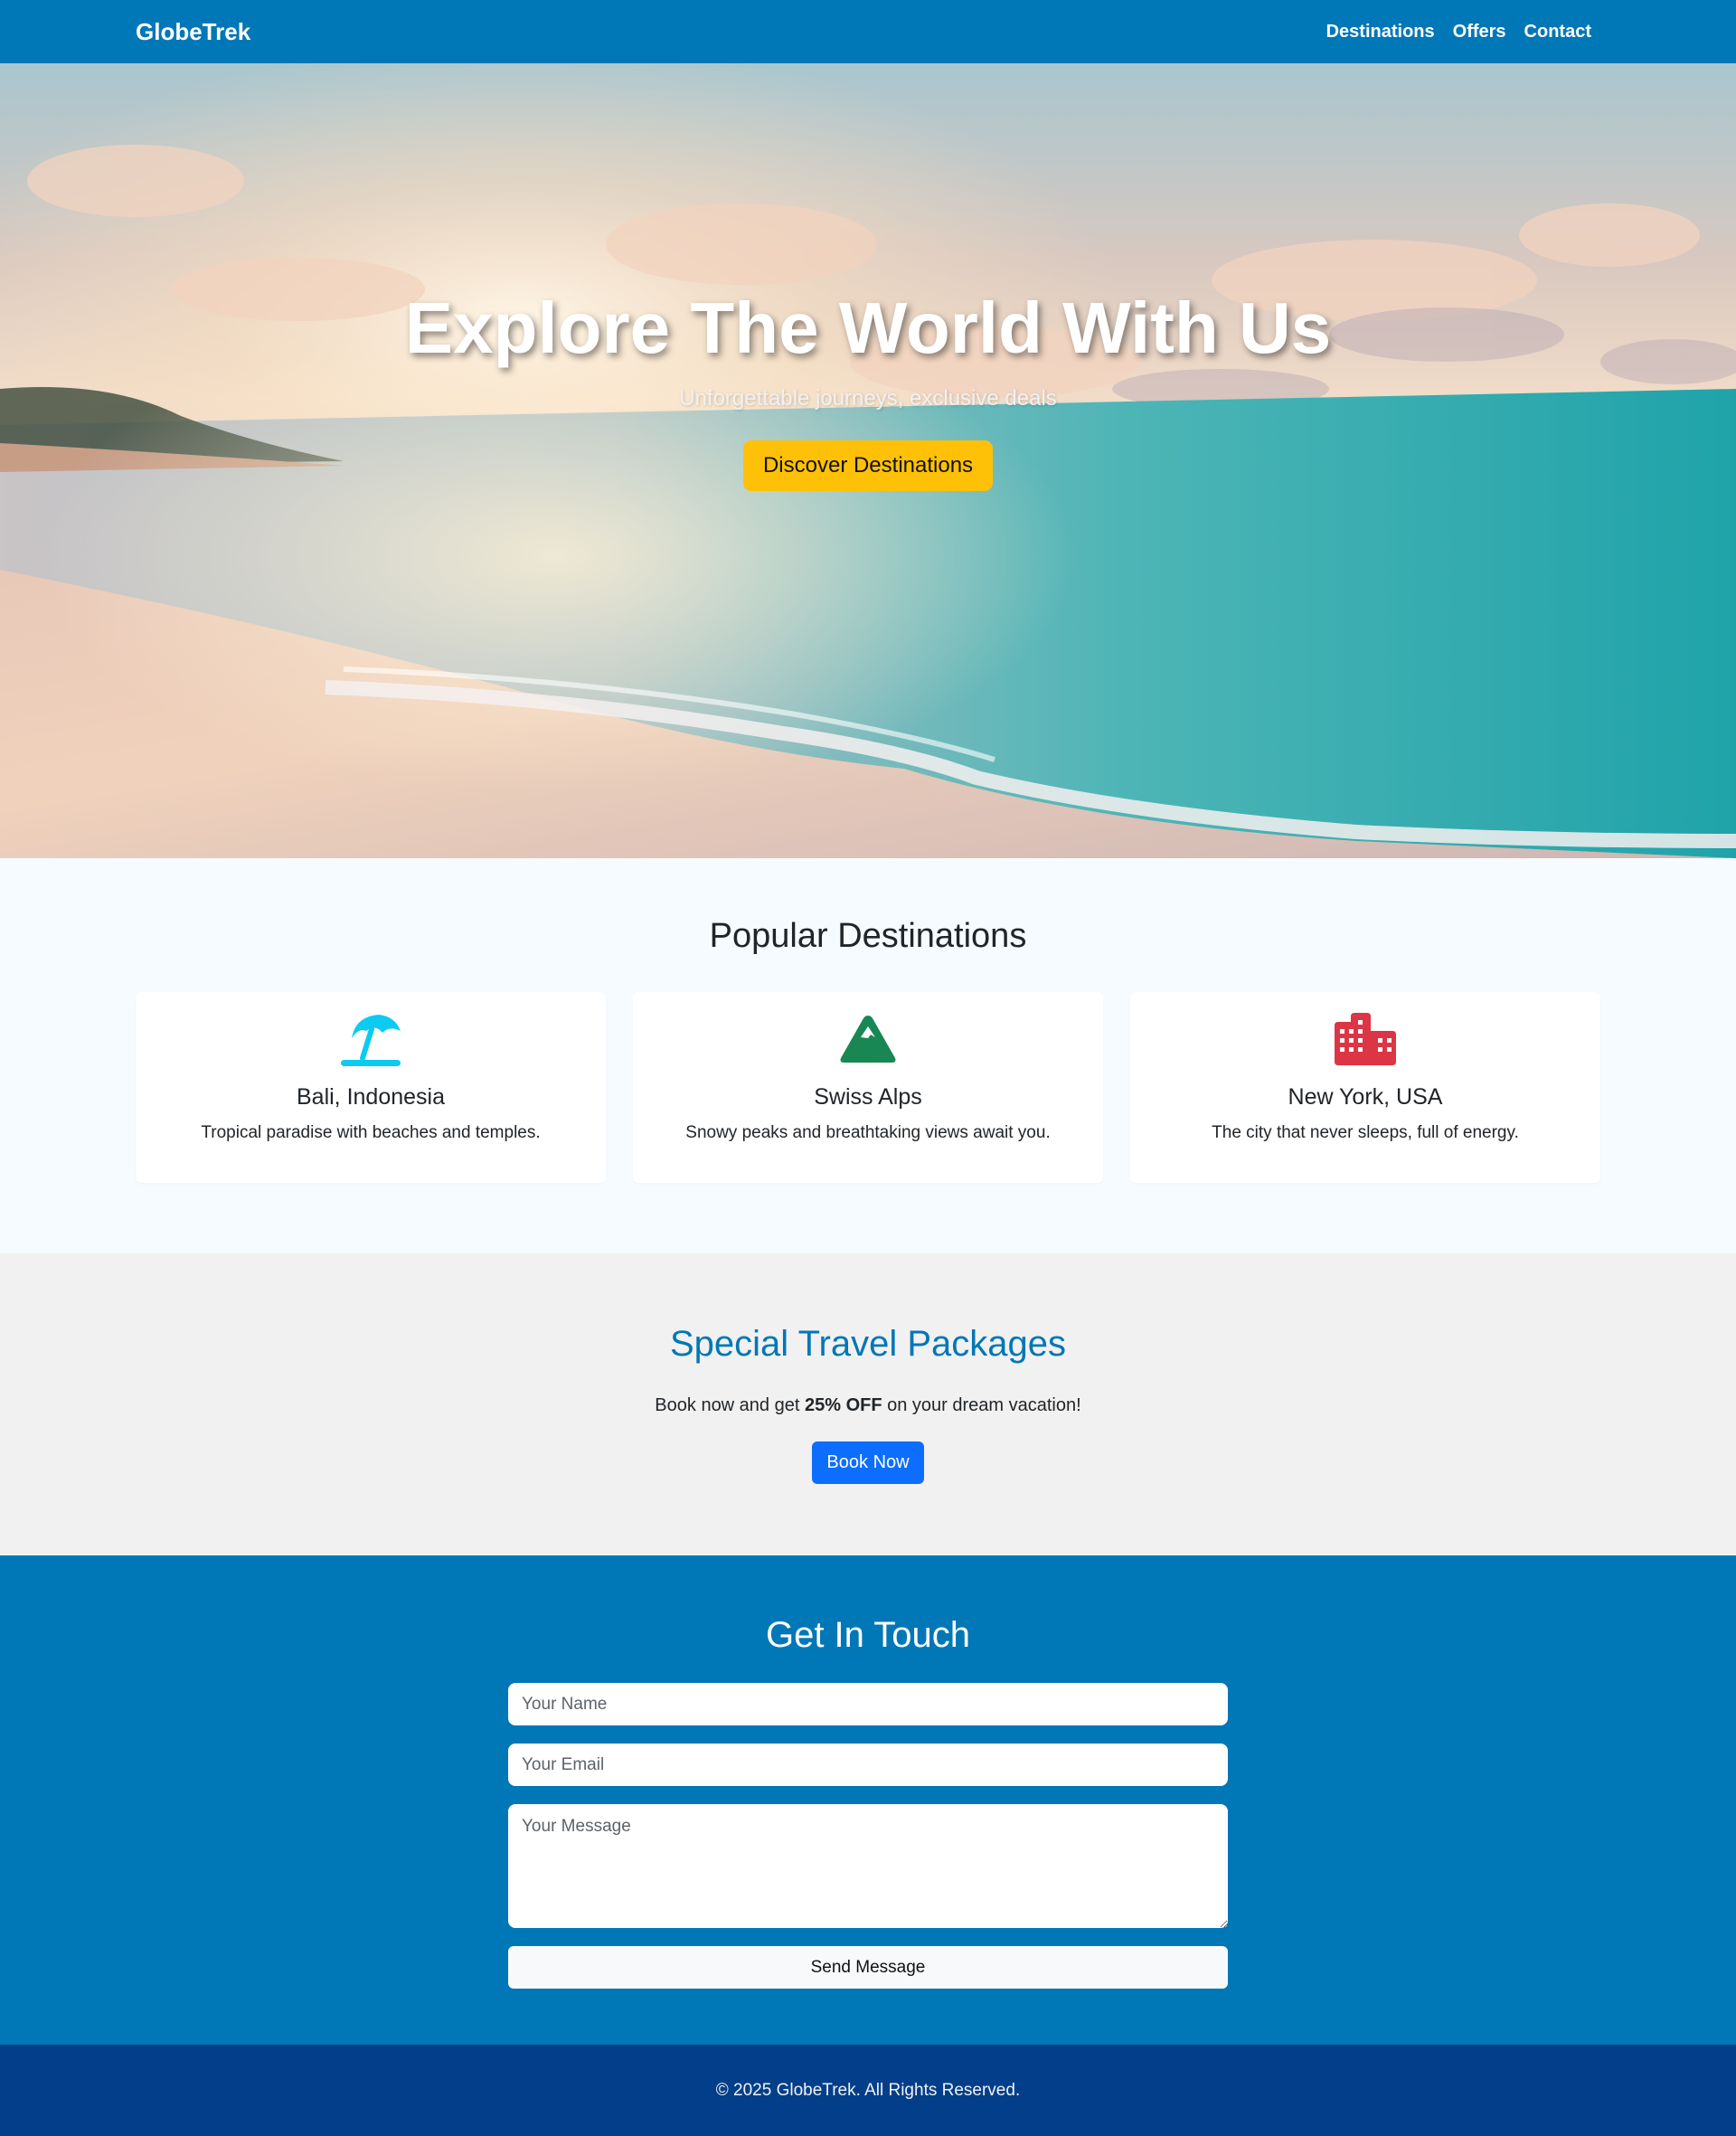 The image size is (1736, 2136). Describe the element at coordinates (371, 1097) in the screenshot. I see `card-title: Bali, Indonesia` at that location.